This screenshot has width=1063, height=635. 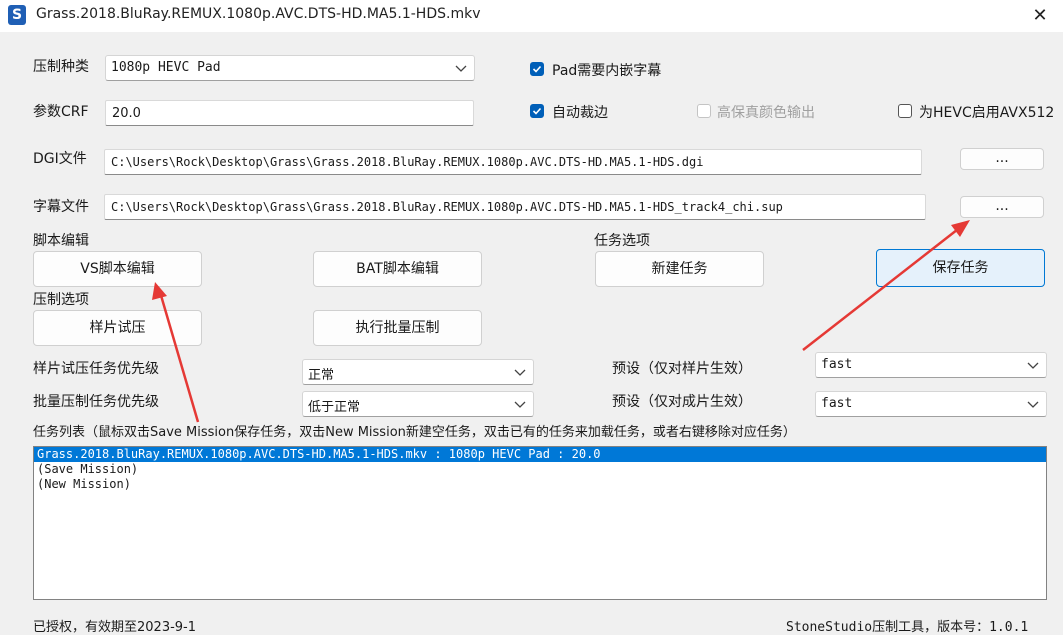 What do you see at coordinates (418, 404) in the screenshot?
I see `batch-priority-select: 低于正常` at bounding box center [418, 404].